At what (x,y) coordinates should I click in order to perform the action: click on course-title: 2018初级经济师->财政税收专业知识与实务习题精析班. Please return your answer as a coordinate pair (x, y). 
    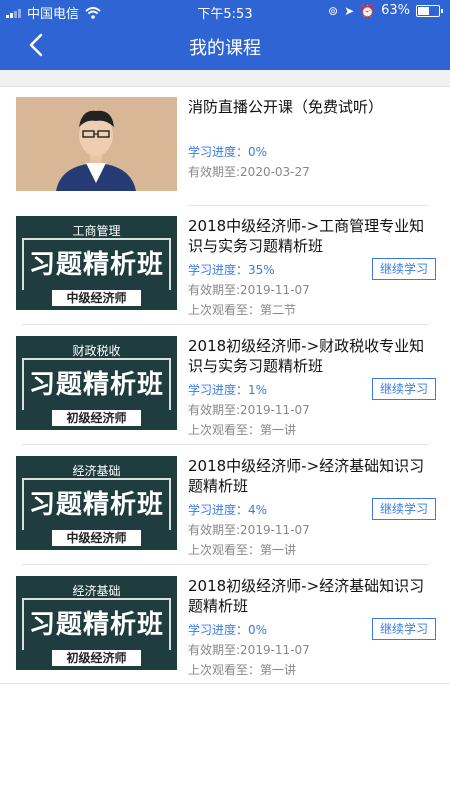
    Looking at the image, I should click on (306, 356).